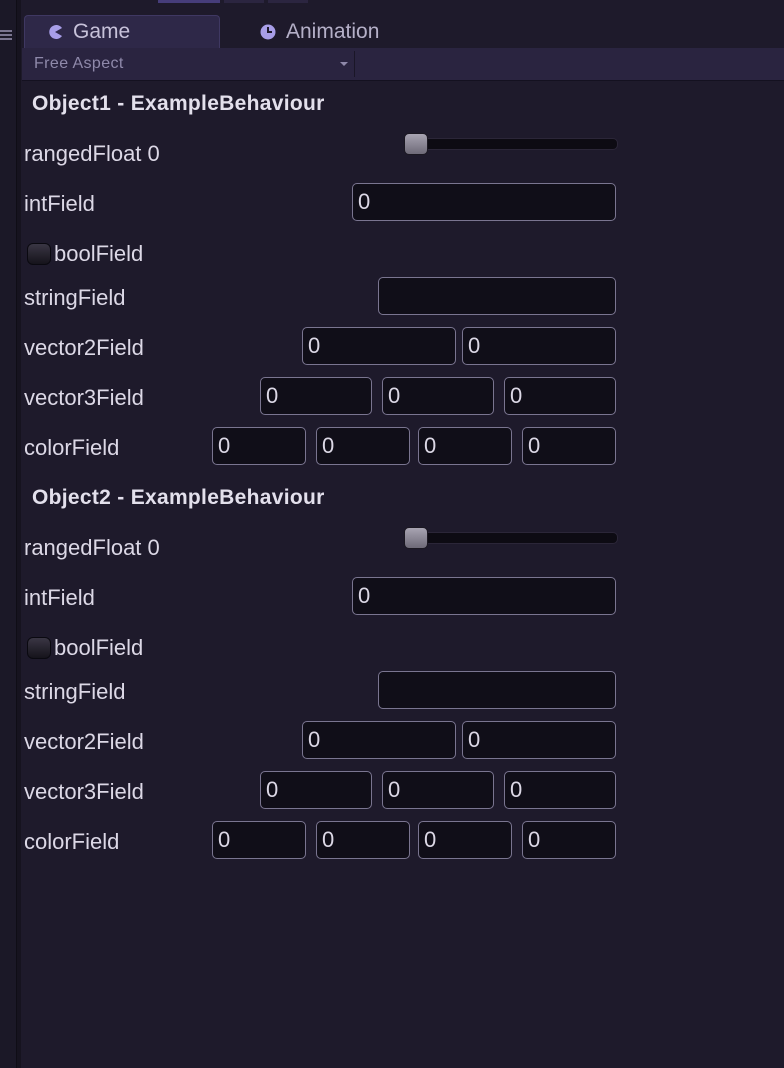  What do you see at coordinates (333, 31) in the screenshot?
I see `tab-animation-label: Animation` at bounding box center [333, 31].